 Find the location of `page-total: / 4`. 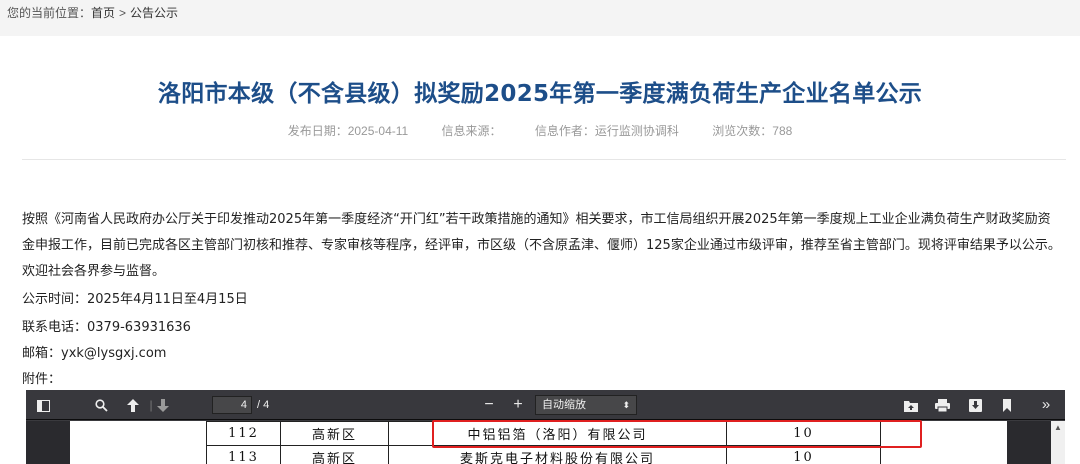

page-total: / 4 is located at coordinates (263, 405).